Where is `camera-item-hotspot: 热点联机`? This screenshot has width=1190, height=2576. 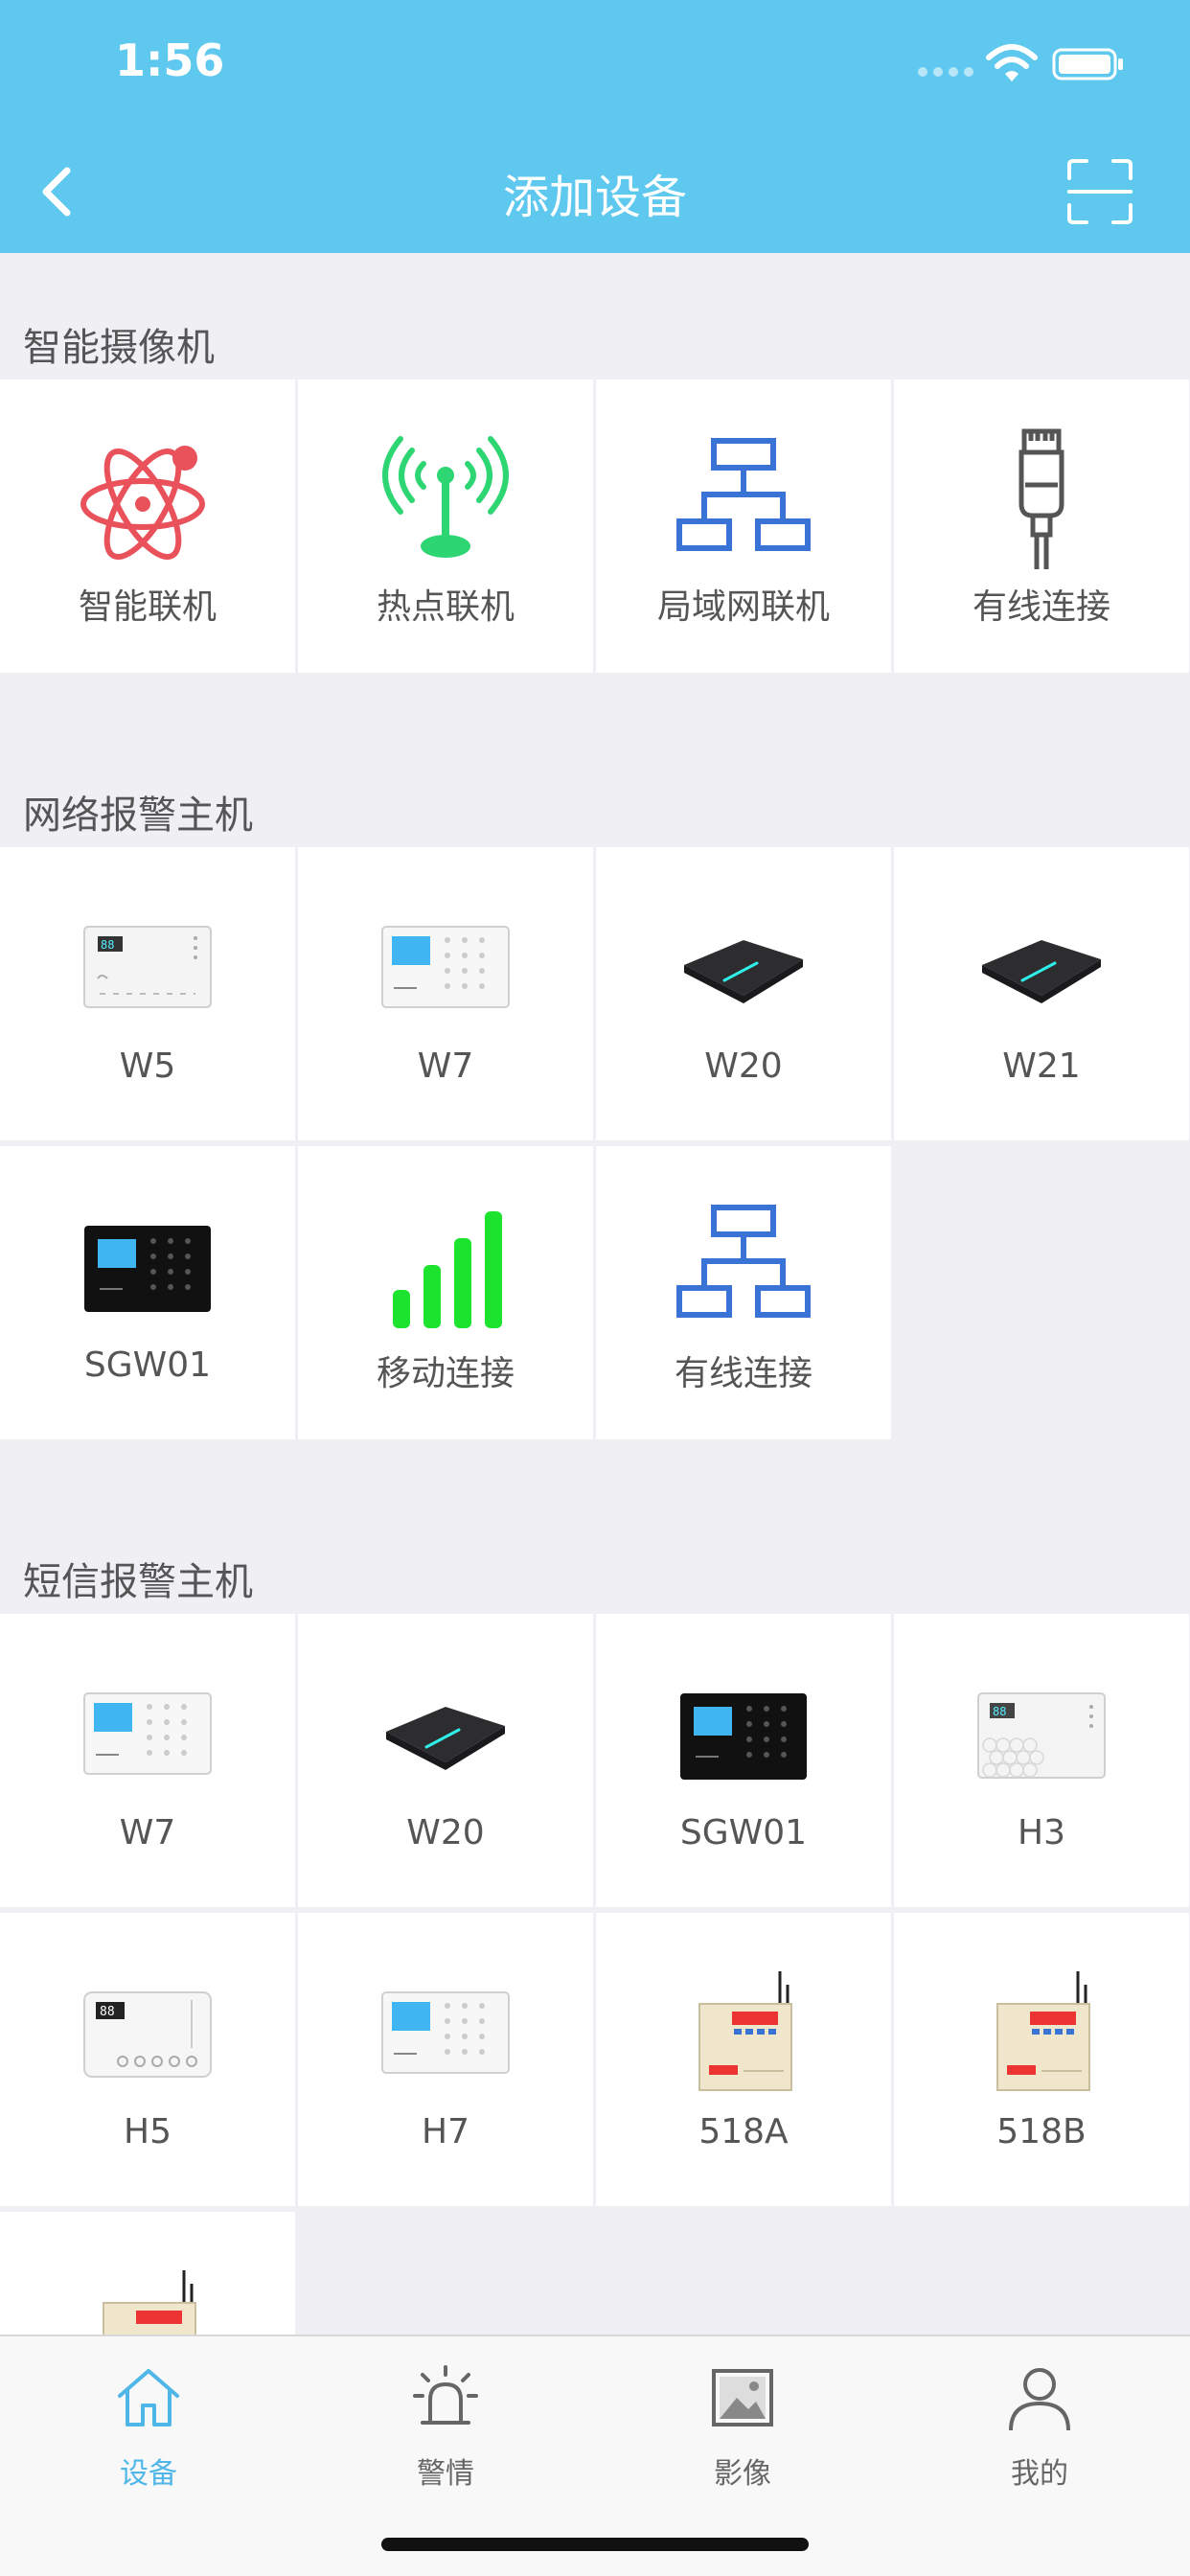 camera-item-hotspot: 热点联机 is located at coordinates (445, 526).